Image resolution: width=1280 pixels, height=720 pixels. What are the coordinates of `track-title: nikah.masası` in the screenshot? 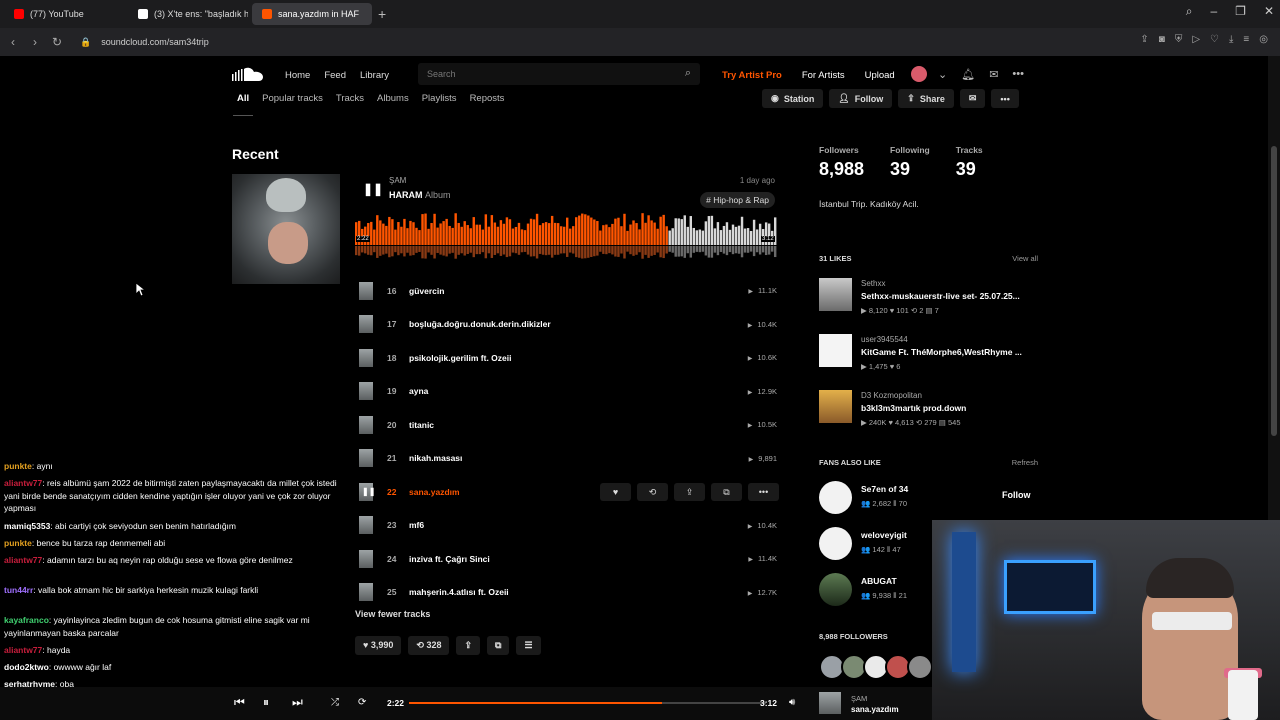 It's located at (435, 458).